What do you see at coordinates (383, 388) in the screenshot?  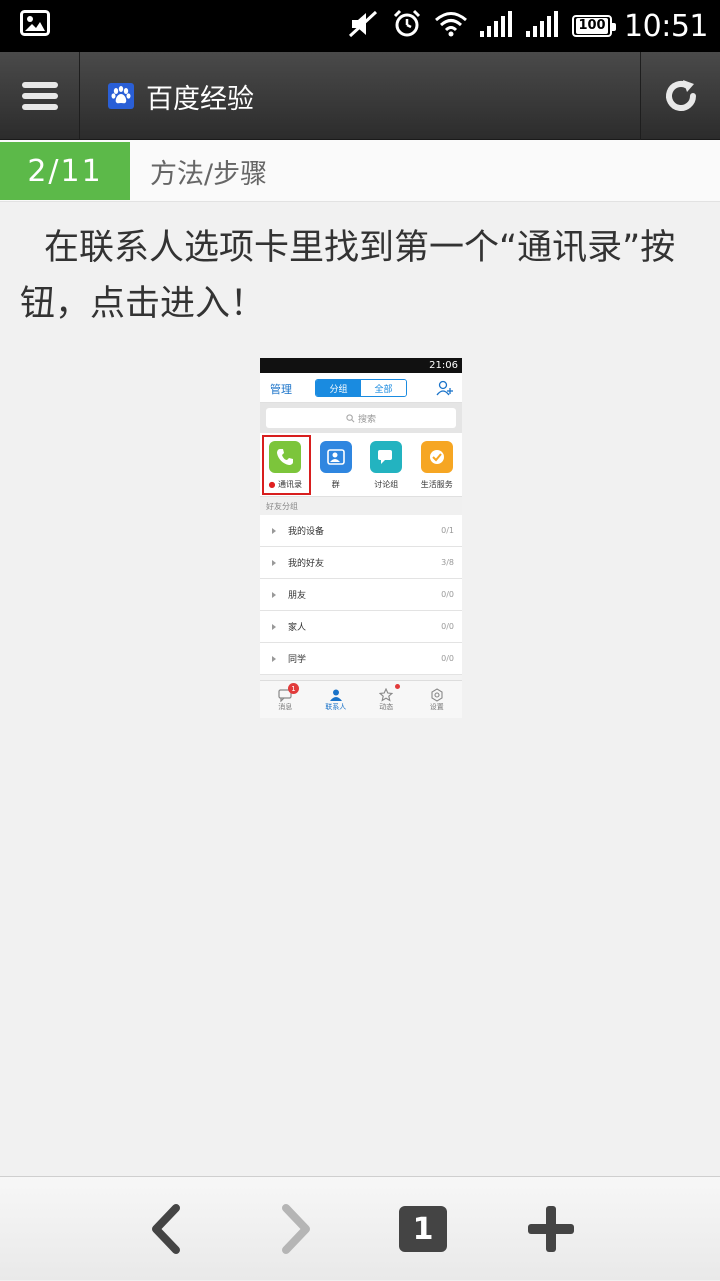 I see `screenshot-segment-all: 全部` at bounding box center [383, 388].